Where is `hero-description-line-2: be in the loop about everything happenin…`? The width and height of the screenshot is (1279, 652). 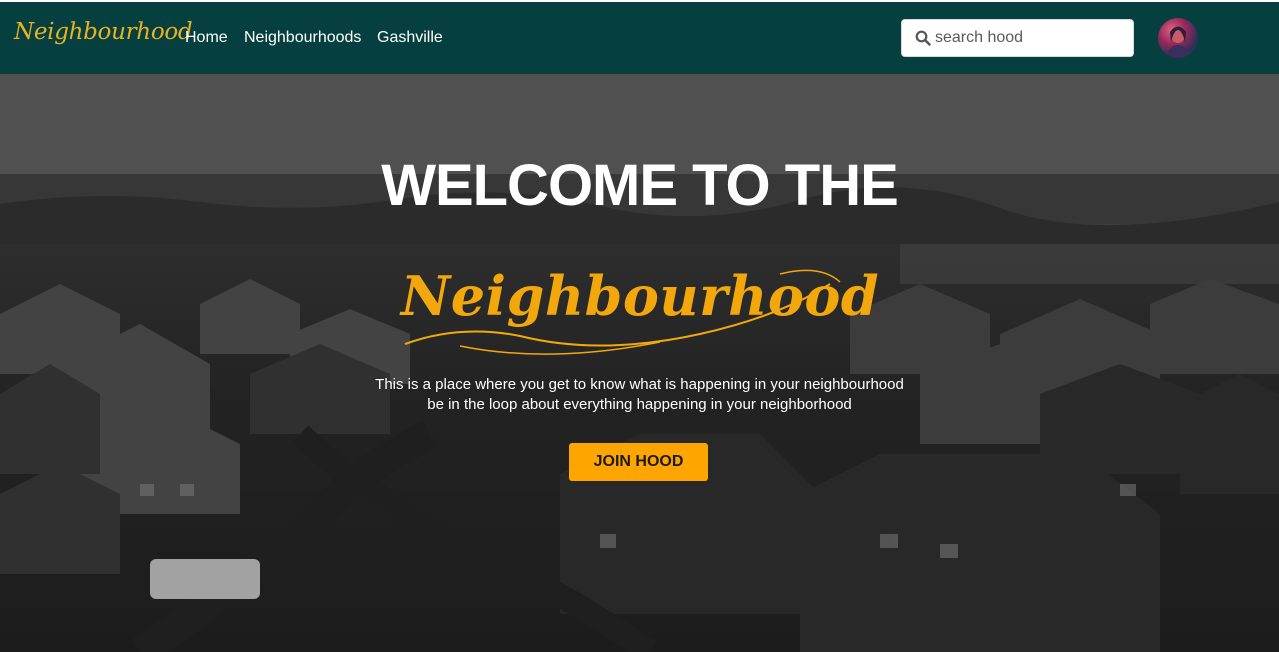 hero-description-line-2: be in the loop about everything happenin… is located at coordinates (639, 404).